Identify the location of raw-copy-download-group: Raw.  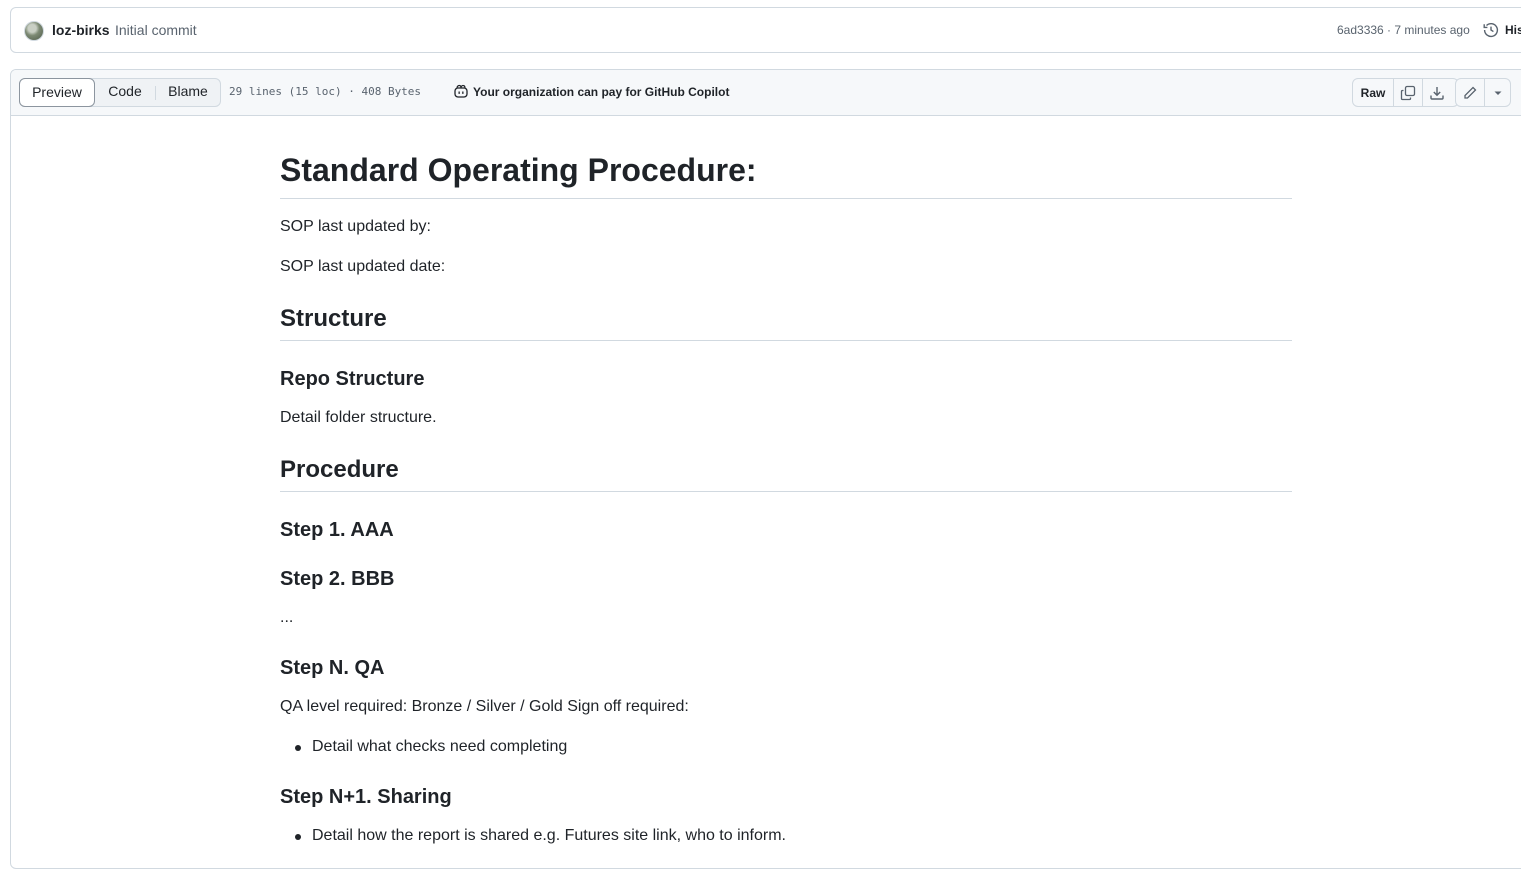
(1405, 92).